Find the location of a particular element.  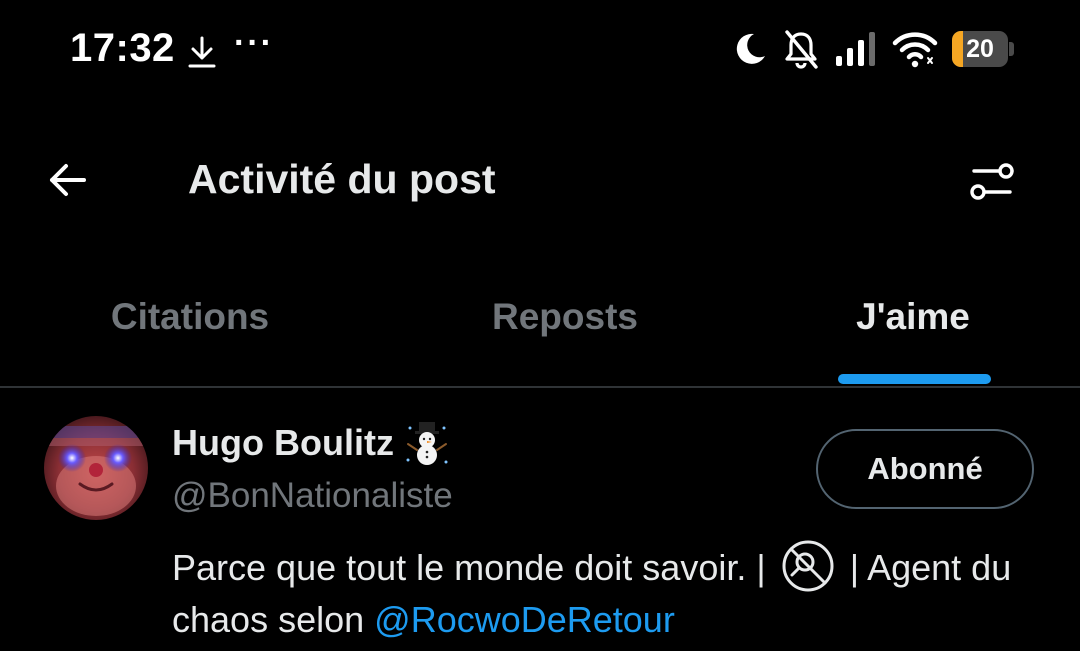

tab-likes: J'aime is located at coordinates (906, 328).